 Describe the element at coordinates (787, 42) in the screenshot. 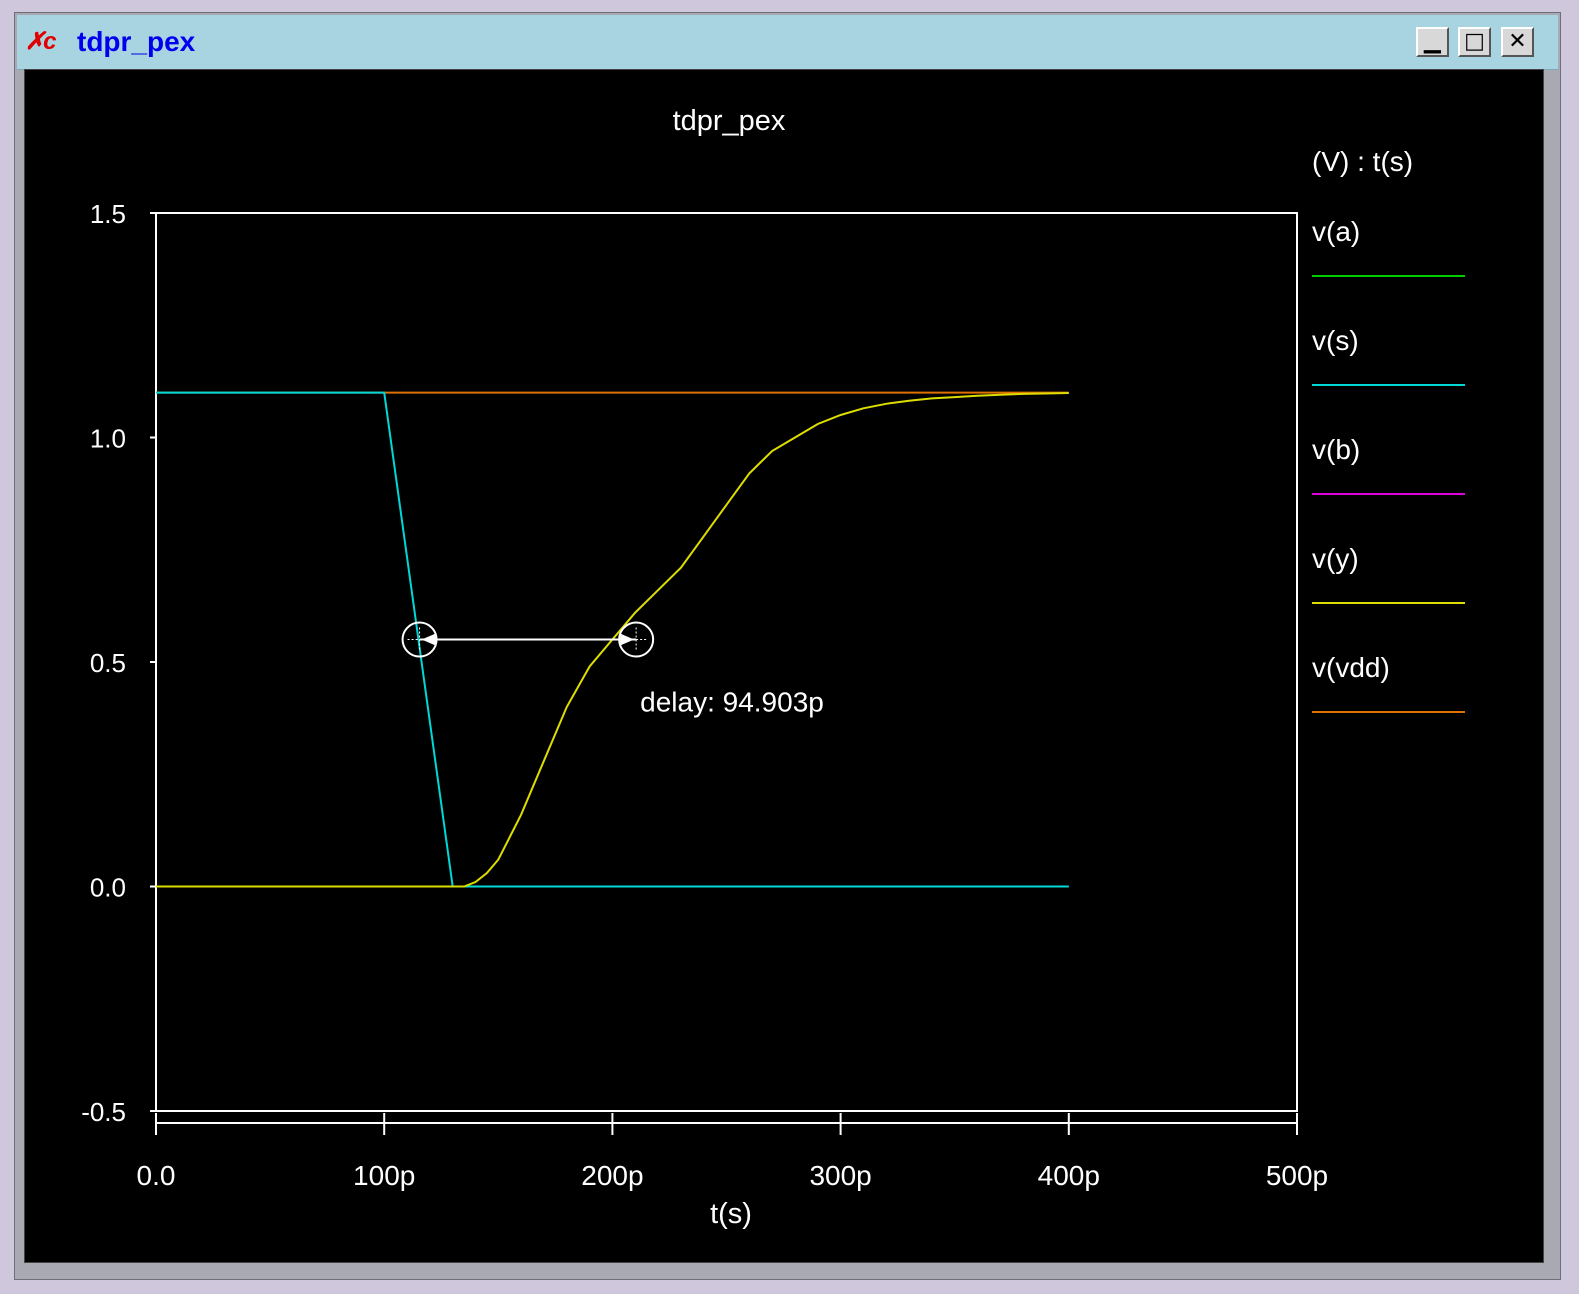

I see `title-bar: ✗c tdpr_pex ▁ □ ✕` at that location.